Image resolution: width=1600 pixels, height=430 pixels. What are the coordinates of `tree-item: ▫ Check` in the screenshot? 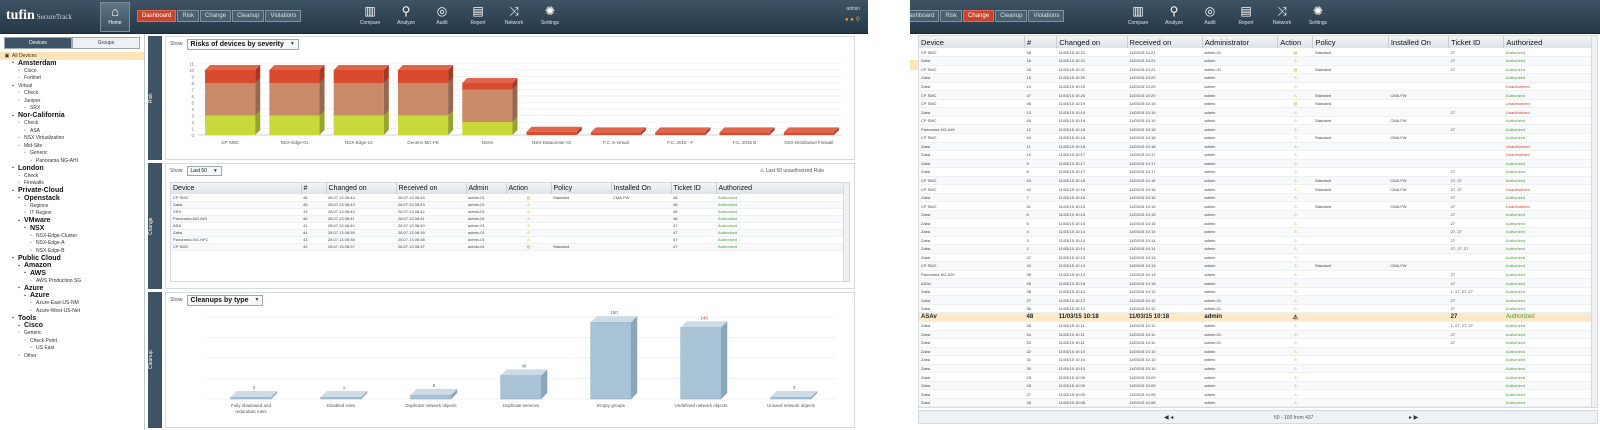 It's located at (72, 176).